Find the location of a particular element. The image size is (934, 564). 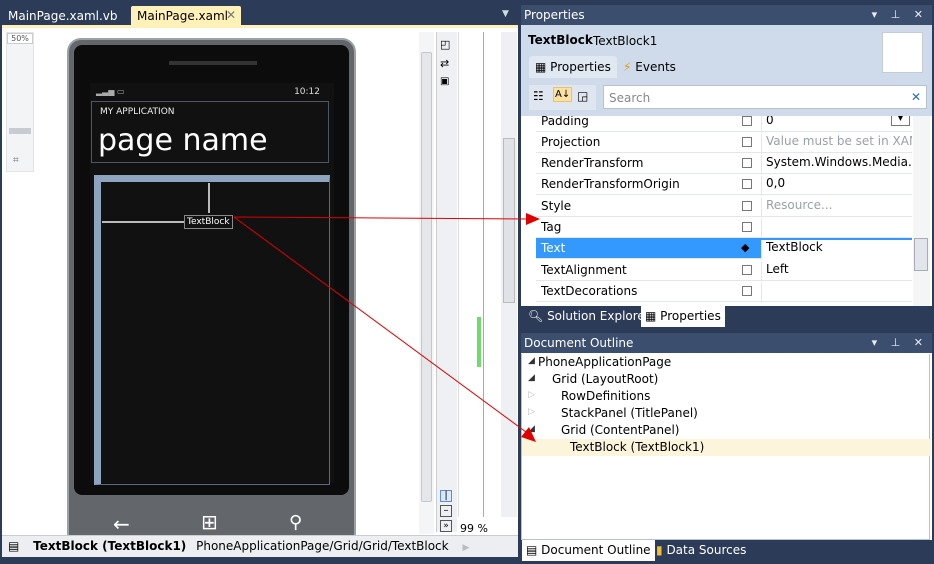

annotation-arrows is located at coordinates (386, 327).